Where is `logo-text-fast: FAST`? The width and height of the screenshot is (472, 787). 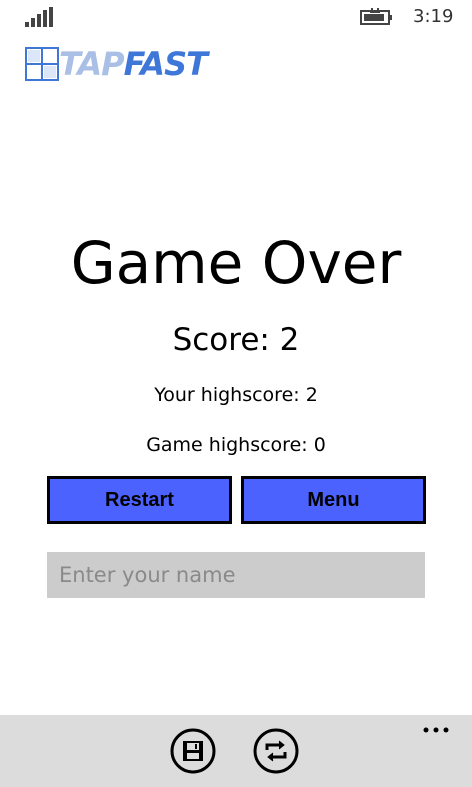 logo-text-fast: FAST is located at coordinates (165, 64).